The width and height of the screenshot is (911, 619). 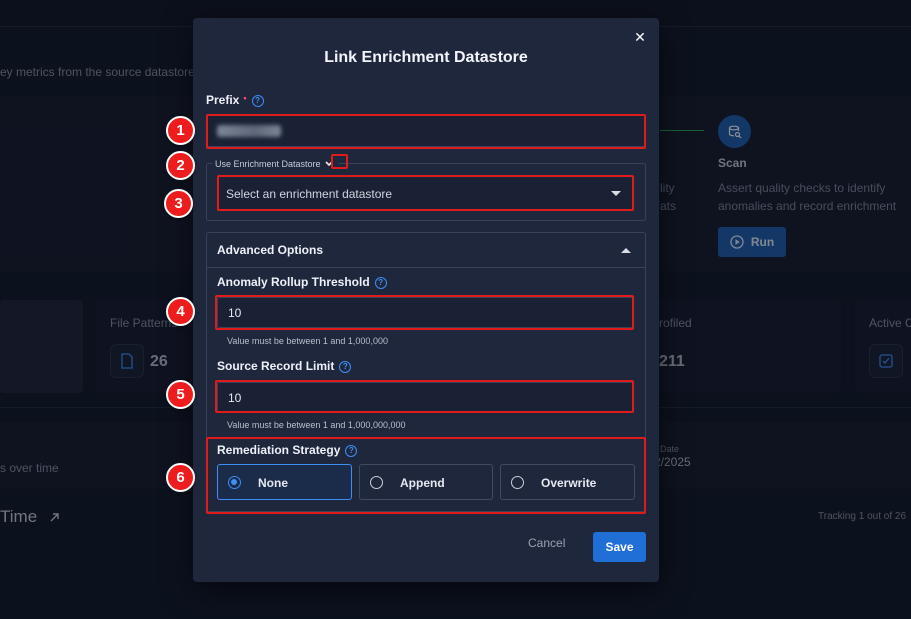 What do you see at coordinates (424, 396) in the screenshot?
I see `highlight-source-record-limit` at bounding box center [424, 396].